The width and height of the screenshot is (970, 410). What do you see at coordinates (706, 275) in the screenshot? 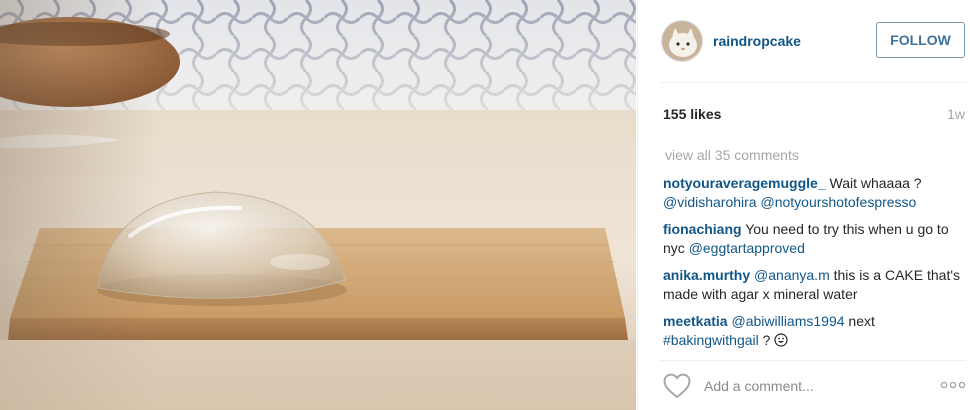
I see `comment-username: anika.murthy` at bounding box center [706, 275].